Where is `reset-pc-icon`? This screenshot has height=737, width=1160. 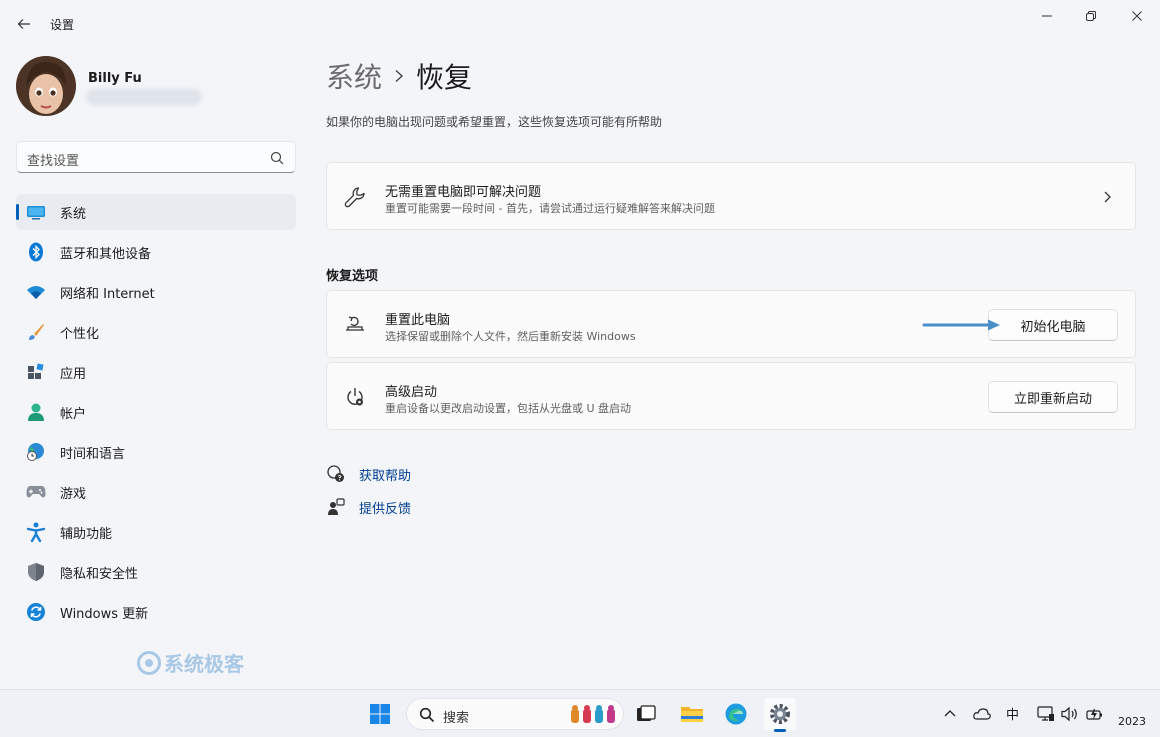 reset-pc-icon is located at coordinates (355, 325).